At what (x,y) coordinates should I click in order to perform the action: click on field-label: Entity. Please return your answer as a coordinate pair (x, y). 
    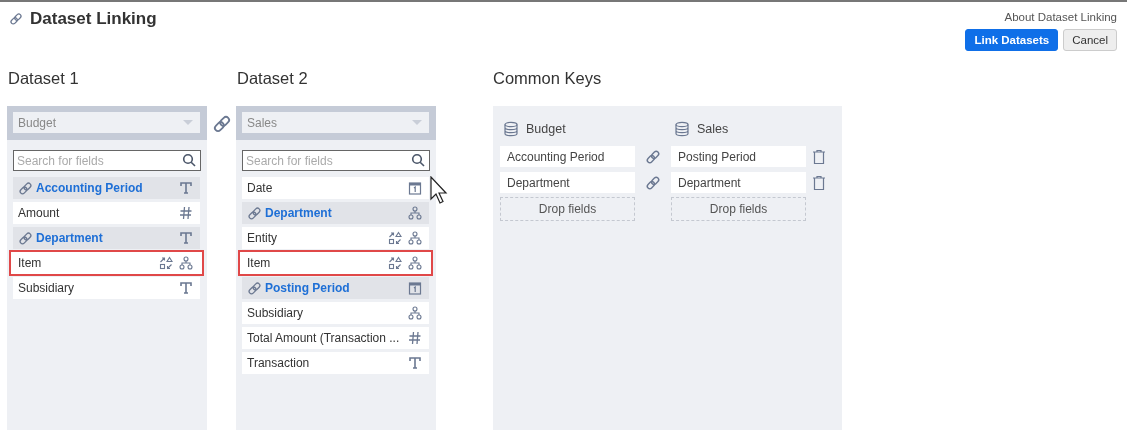
    Looking at the image, I should click on (262, 238).